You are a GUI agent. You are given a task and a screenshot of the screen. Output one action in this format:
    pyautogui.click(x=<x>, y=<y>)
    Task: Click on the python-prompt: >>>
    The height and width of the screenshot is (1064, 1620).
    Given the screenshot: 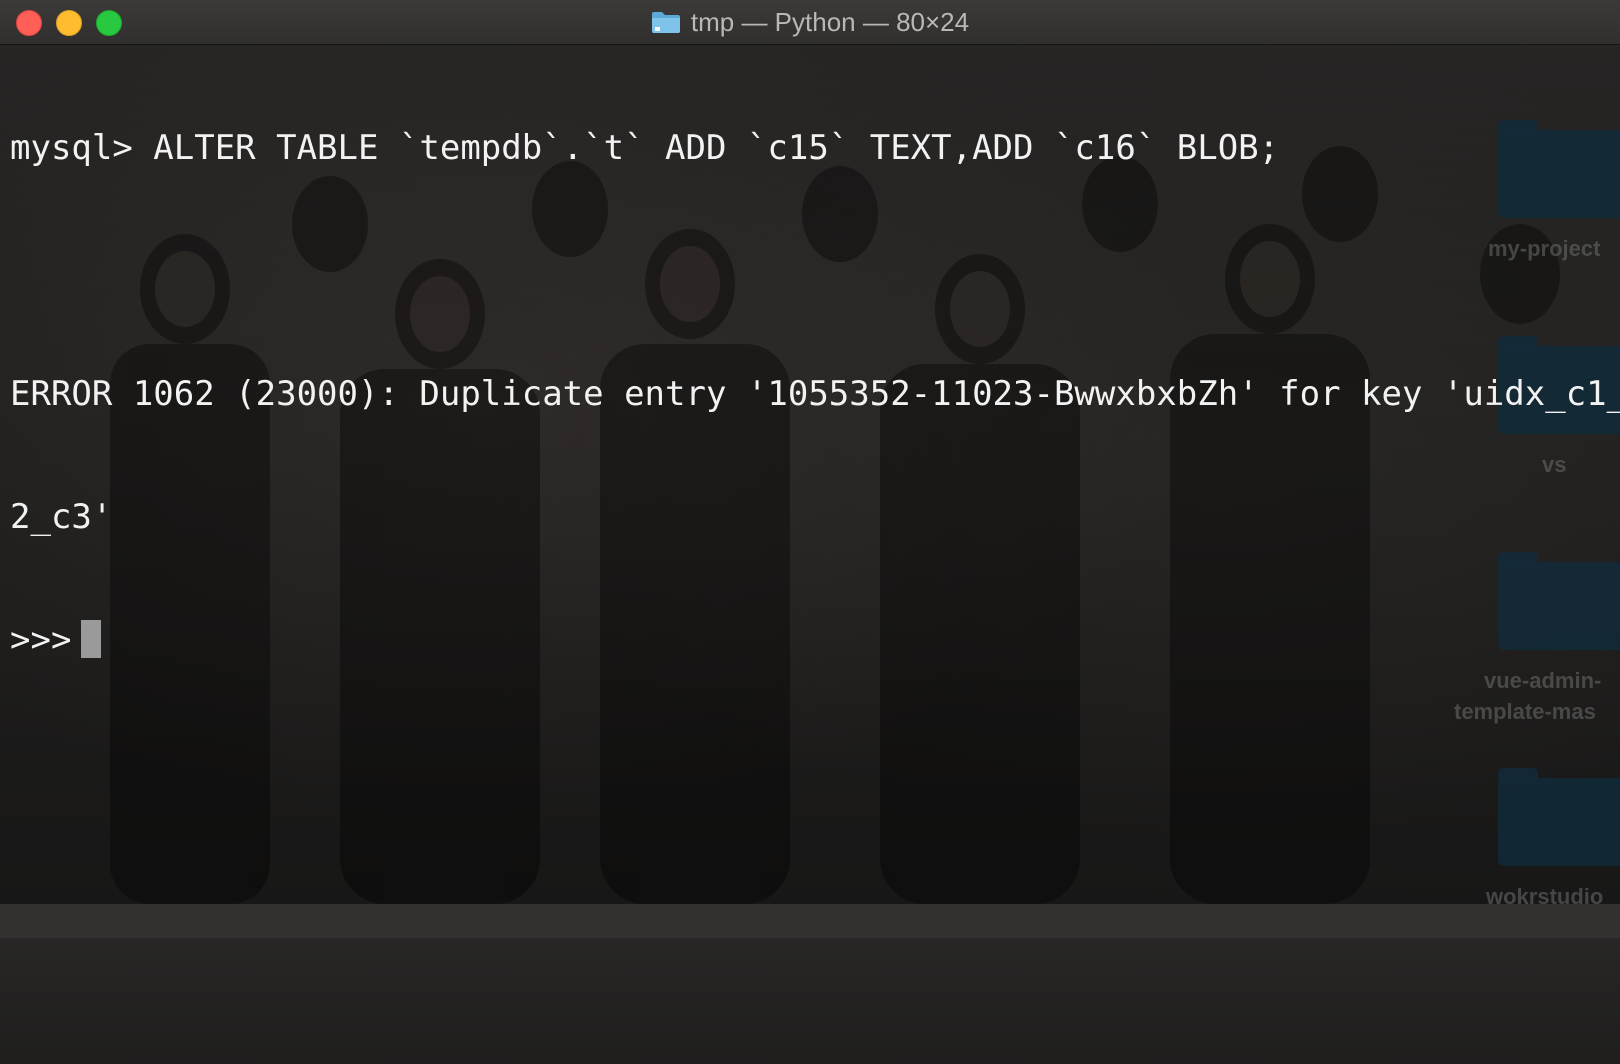 What is the action you would take?
    pyautogui.click(x=41, y=640)
    